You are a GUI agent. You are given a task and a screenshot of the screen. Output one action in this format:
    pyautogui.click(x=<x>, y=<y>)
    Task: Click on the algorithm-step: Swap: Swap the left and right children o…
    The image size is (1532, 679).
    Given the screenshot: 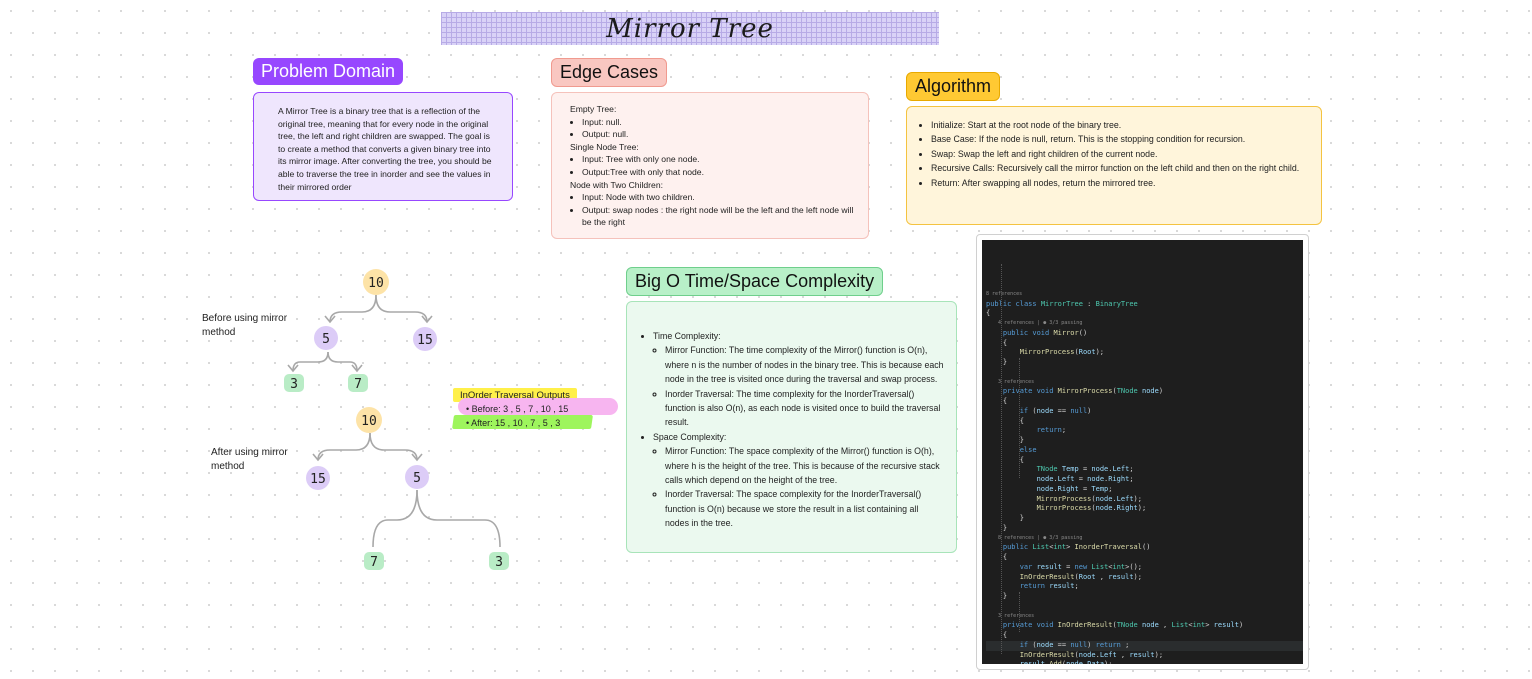 What is the action you would take?
    pyautogui.click(x=1121, y=154)
    